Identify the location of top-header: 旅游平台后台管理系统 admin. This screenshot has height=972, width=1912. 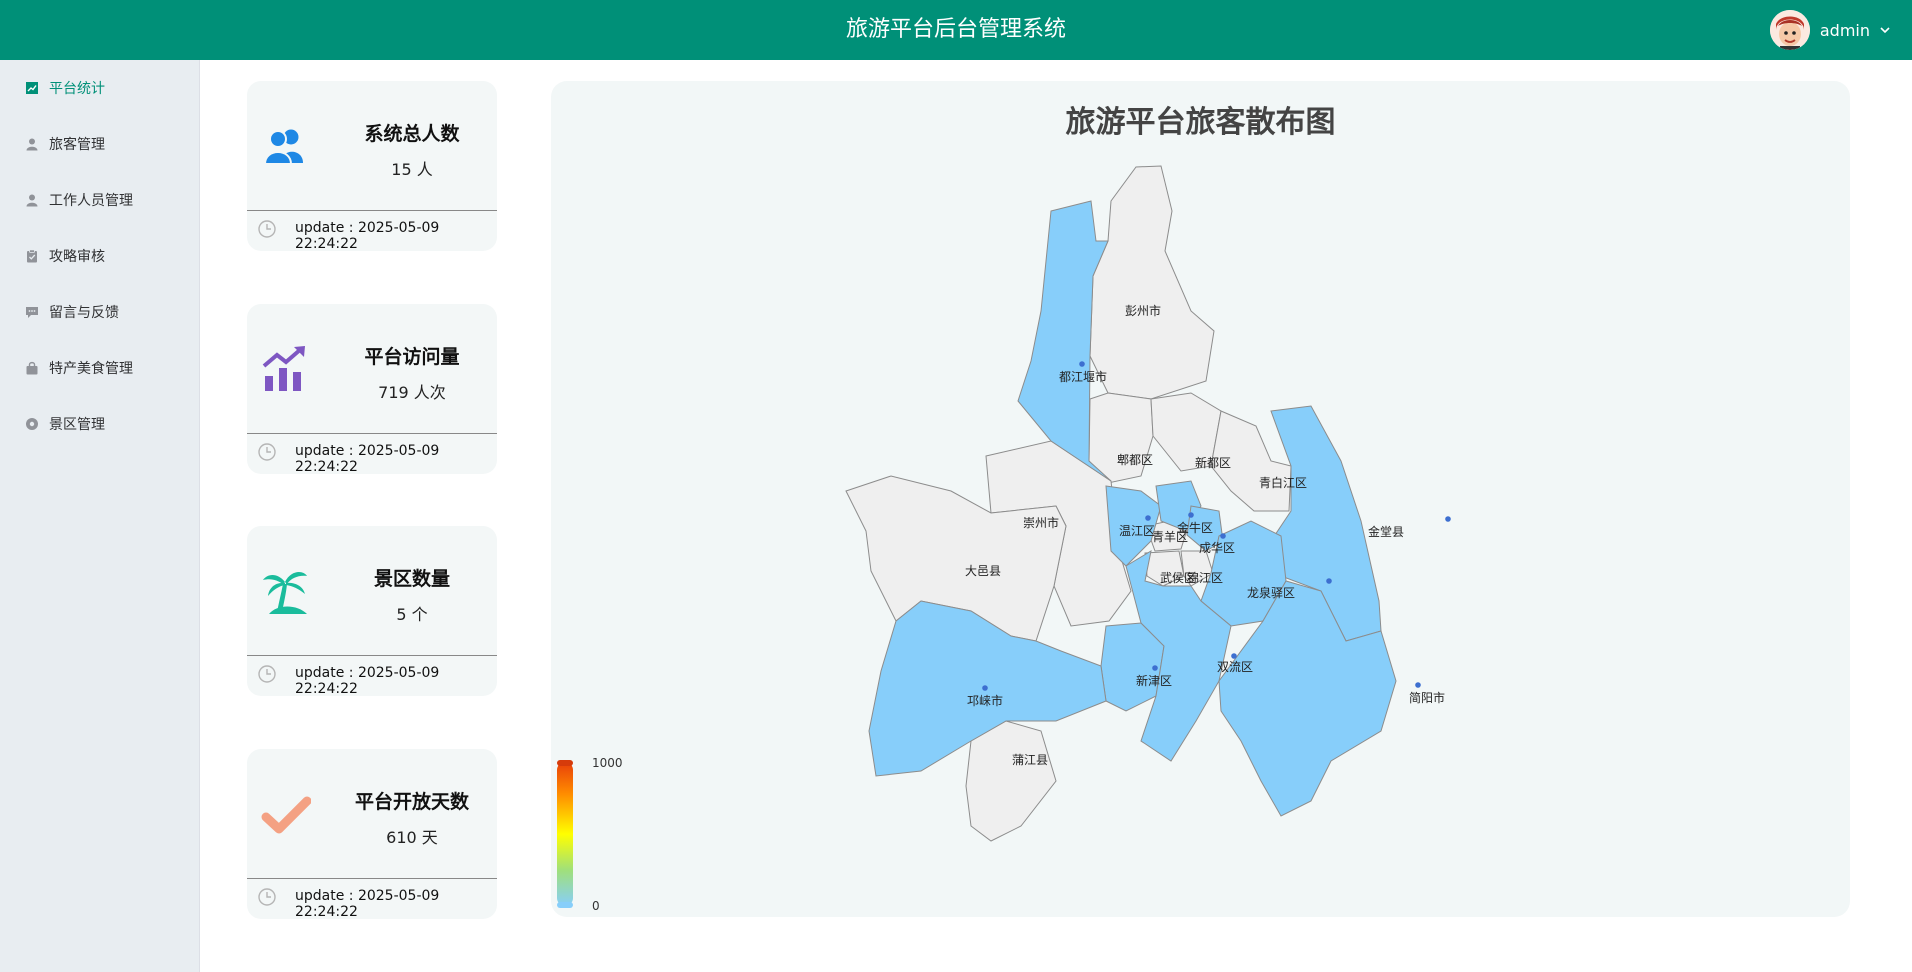
(956, 30).